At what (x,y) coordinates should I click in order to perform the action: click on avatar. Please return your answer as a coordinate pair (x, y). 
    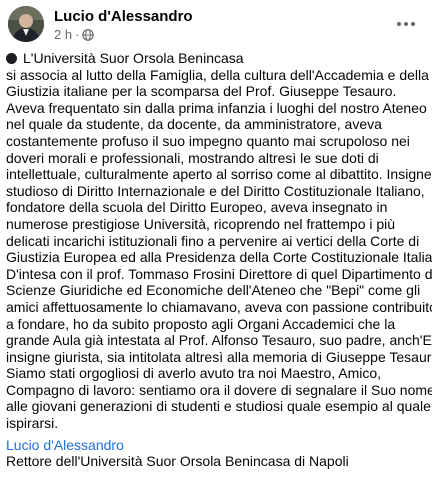
    Looking at the image, I should click on (26, 24).